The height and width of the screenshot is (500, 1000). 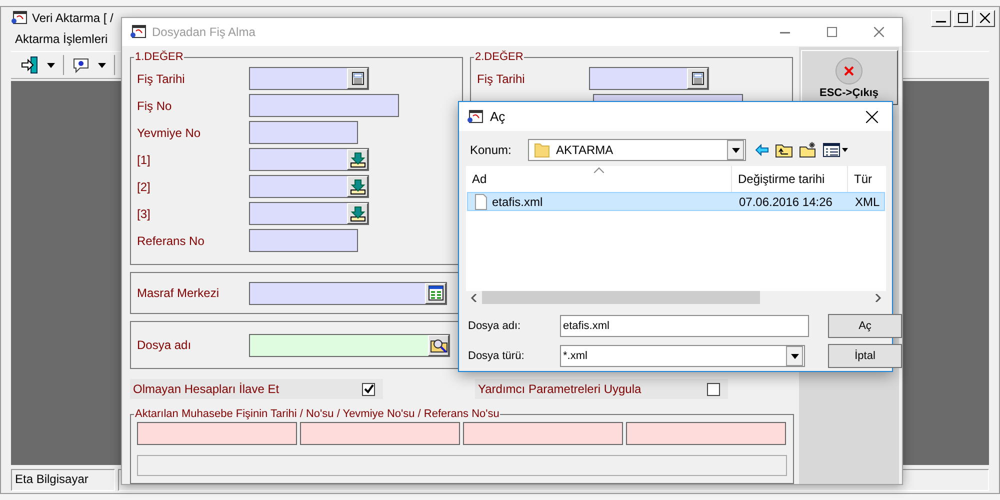 I want to click on back-button, so click(x=762, y=150).